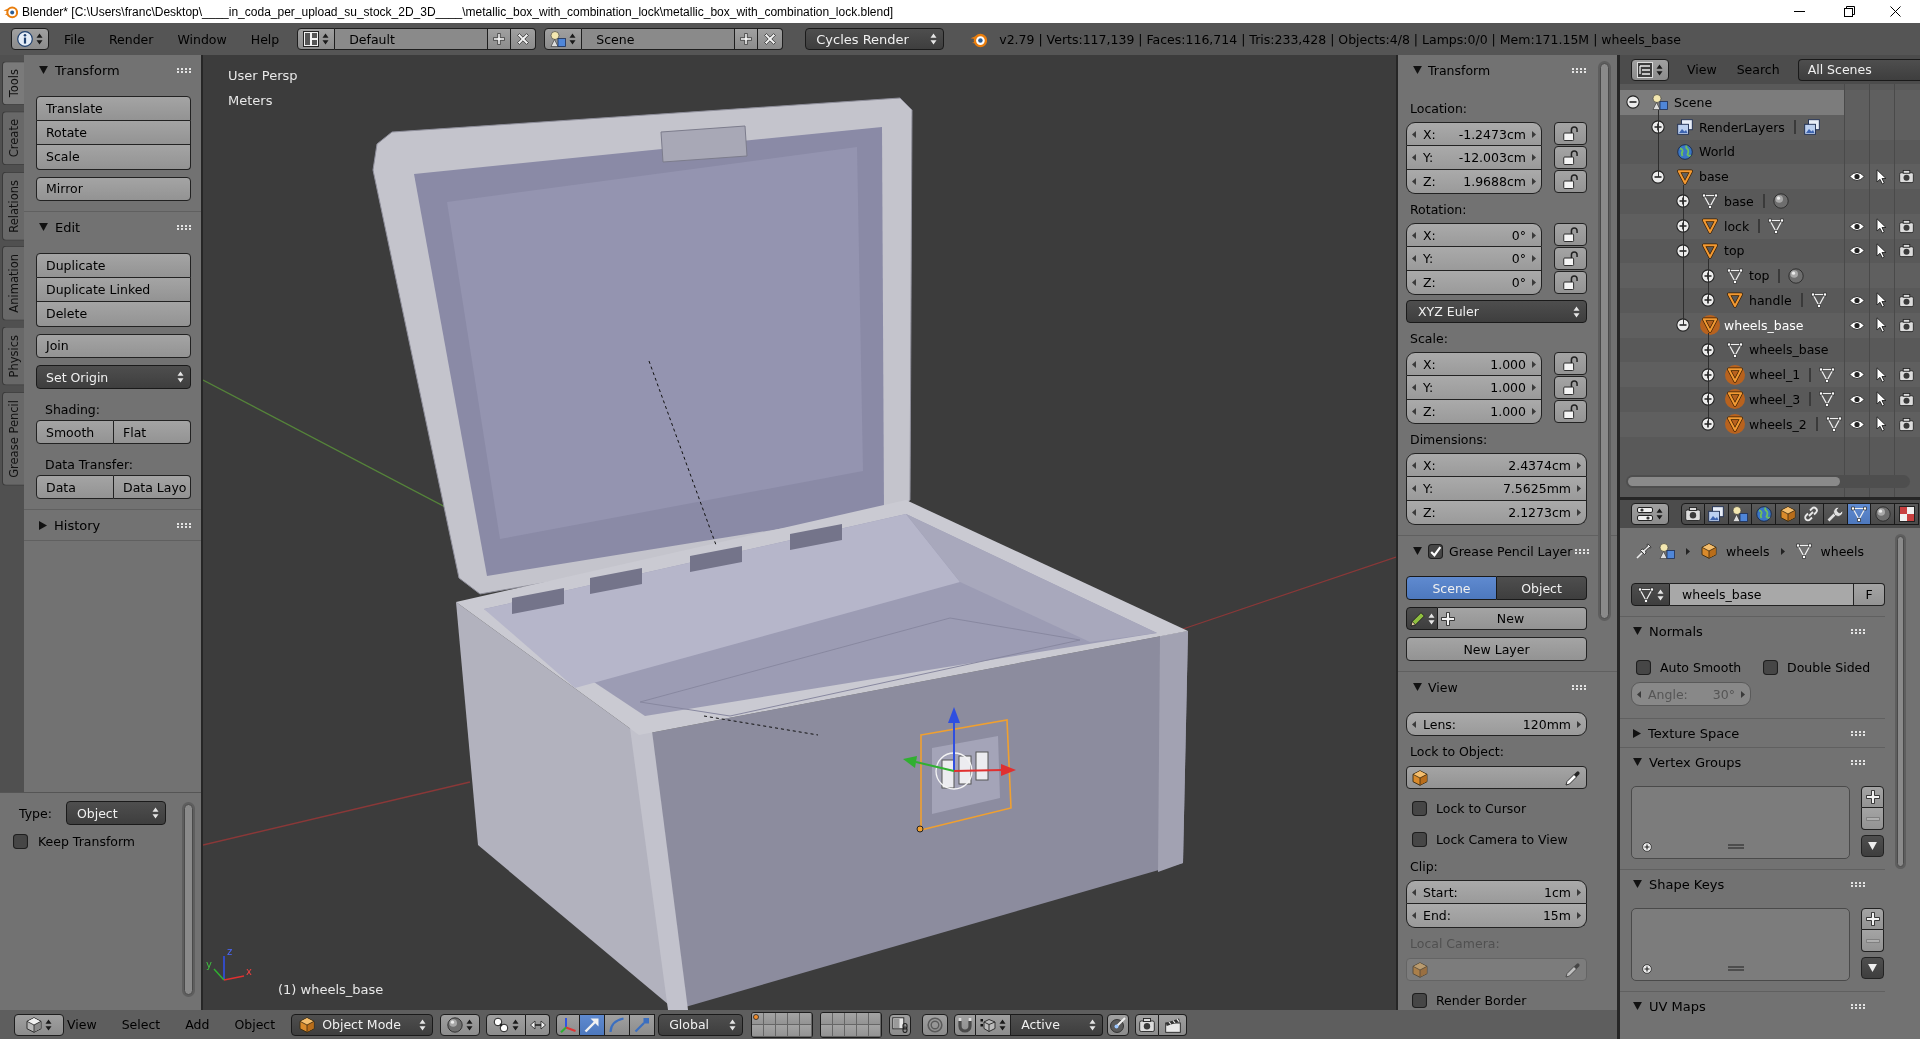 The image size is (1920, 1039). Describe the element at coordinates (255, 1024) in the screenshot. I see `menu-item: Object` at that location.